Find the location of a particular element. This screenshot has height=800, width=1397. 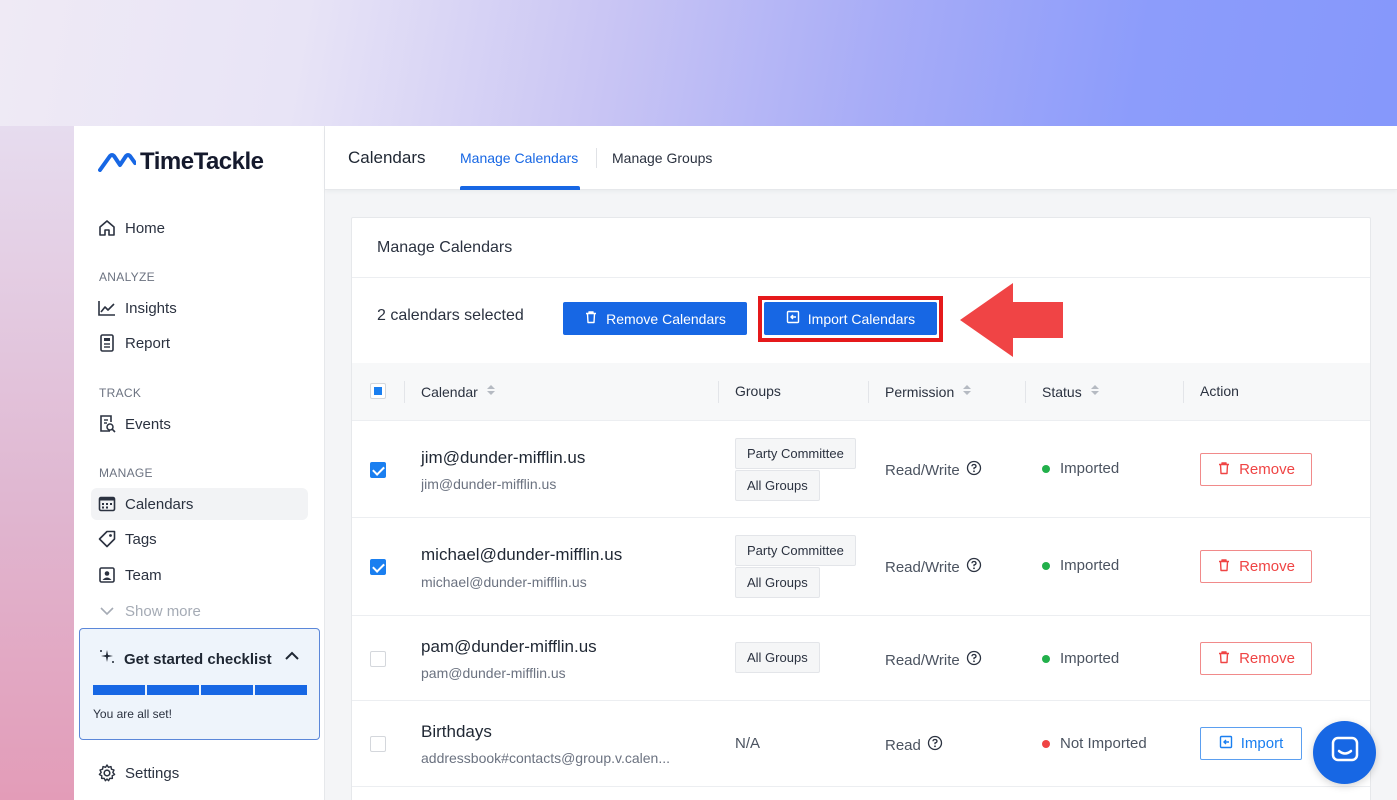

calendar-name: jim@dunder-mifflin.us is located at coordinates (503, 457).